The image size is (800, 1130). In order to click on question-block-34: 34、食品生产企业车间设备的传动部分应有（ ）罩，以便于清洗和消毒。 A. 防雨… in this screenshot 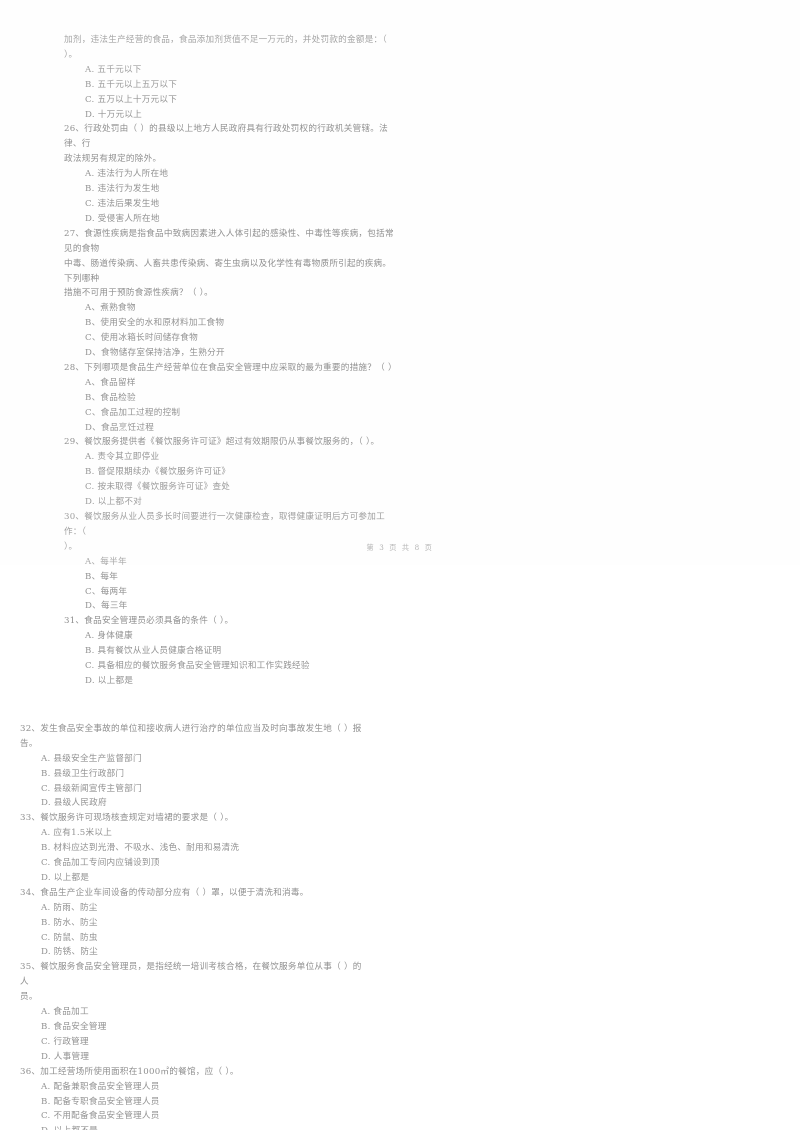, I will do `click(191, 923)`.